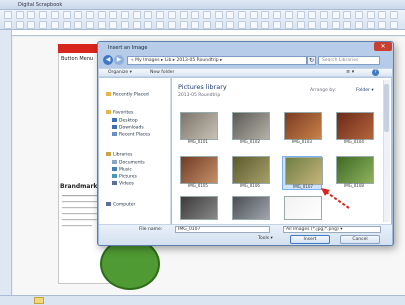 This screenshot has width=405, height=305. What do you see at coordinates (123, 184) in the screenshot?
I see `nav-item: Videos` at bounding box center [123, 184].